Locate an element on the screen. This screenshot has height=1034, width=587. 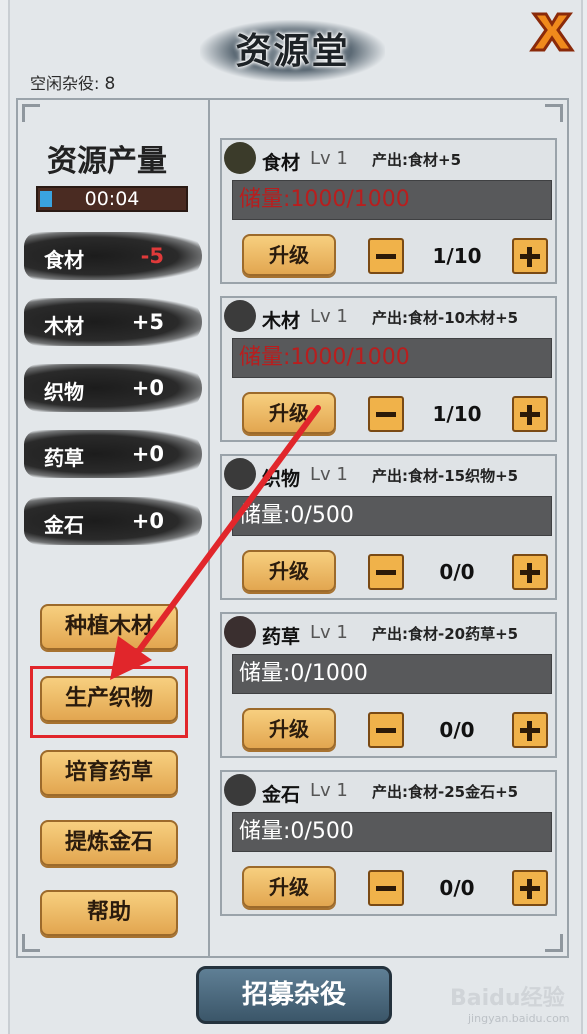
annotation-arrow-icon is located at coordinates (215, 542).